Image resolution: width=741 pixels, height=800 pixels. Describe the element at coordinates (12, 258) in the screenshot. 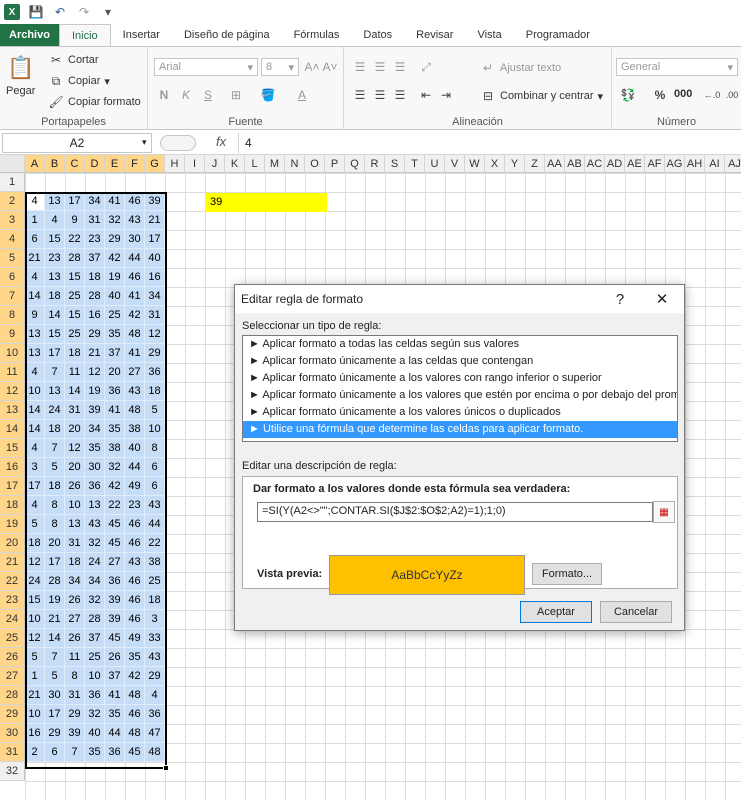

I see `row-header-5: 5` at that location.